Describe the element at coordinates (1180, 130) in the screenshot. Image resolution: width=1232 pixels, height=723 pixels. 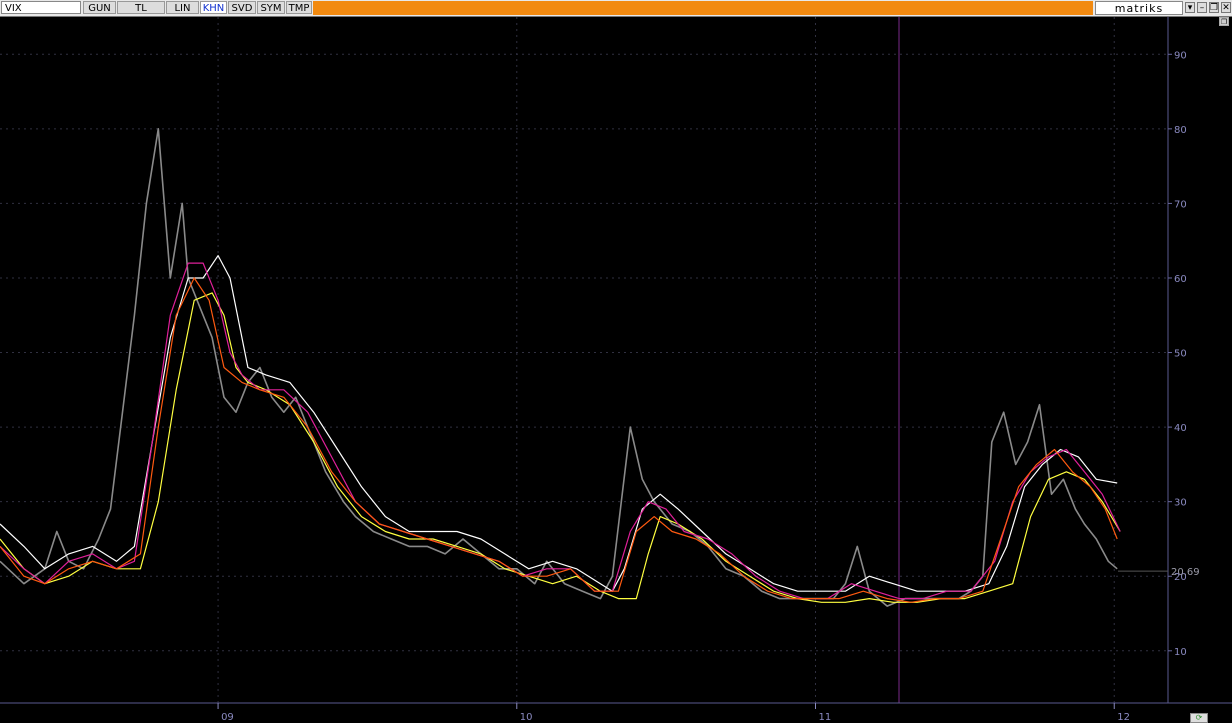
I see `y-tick-label: 80` at that location.